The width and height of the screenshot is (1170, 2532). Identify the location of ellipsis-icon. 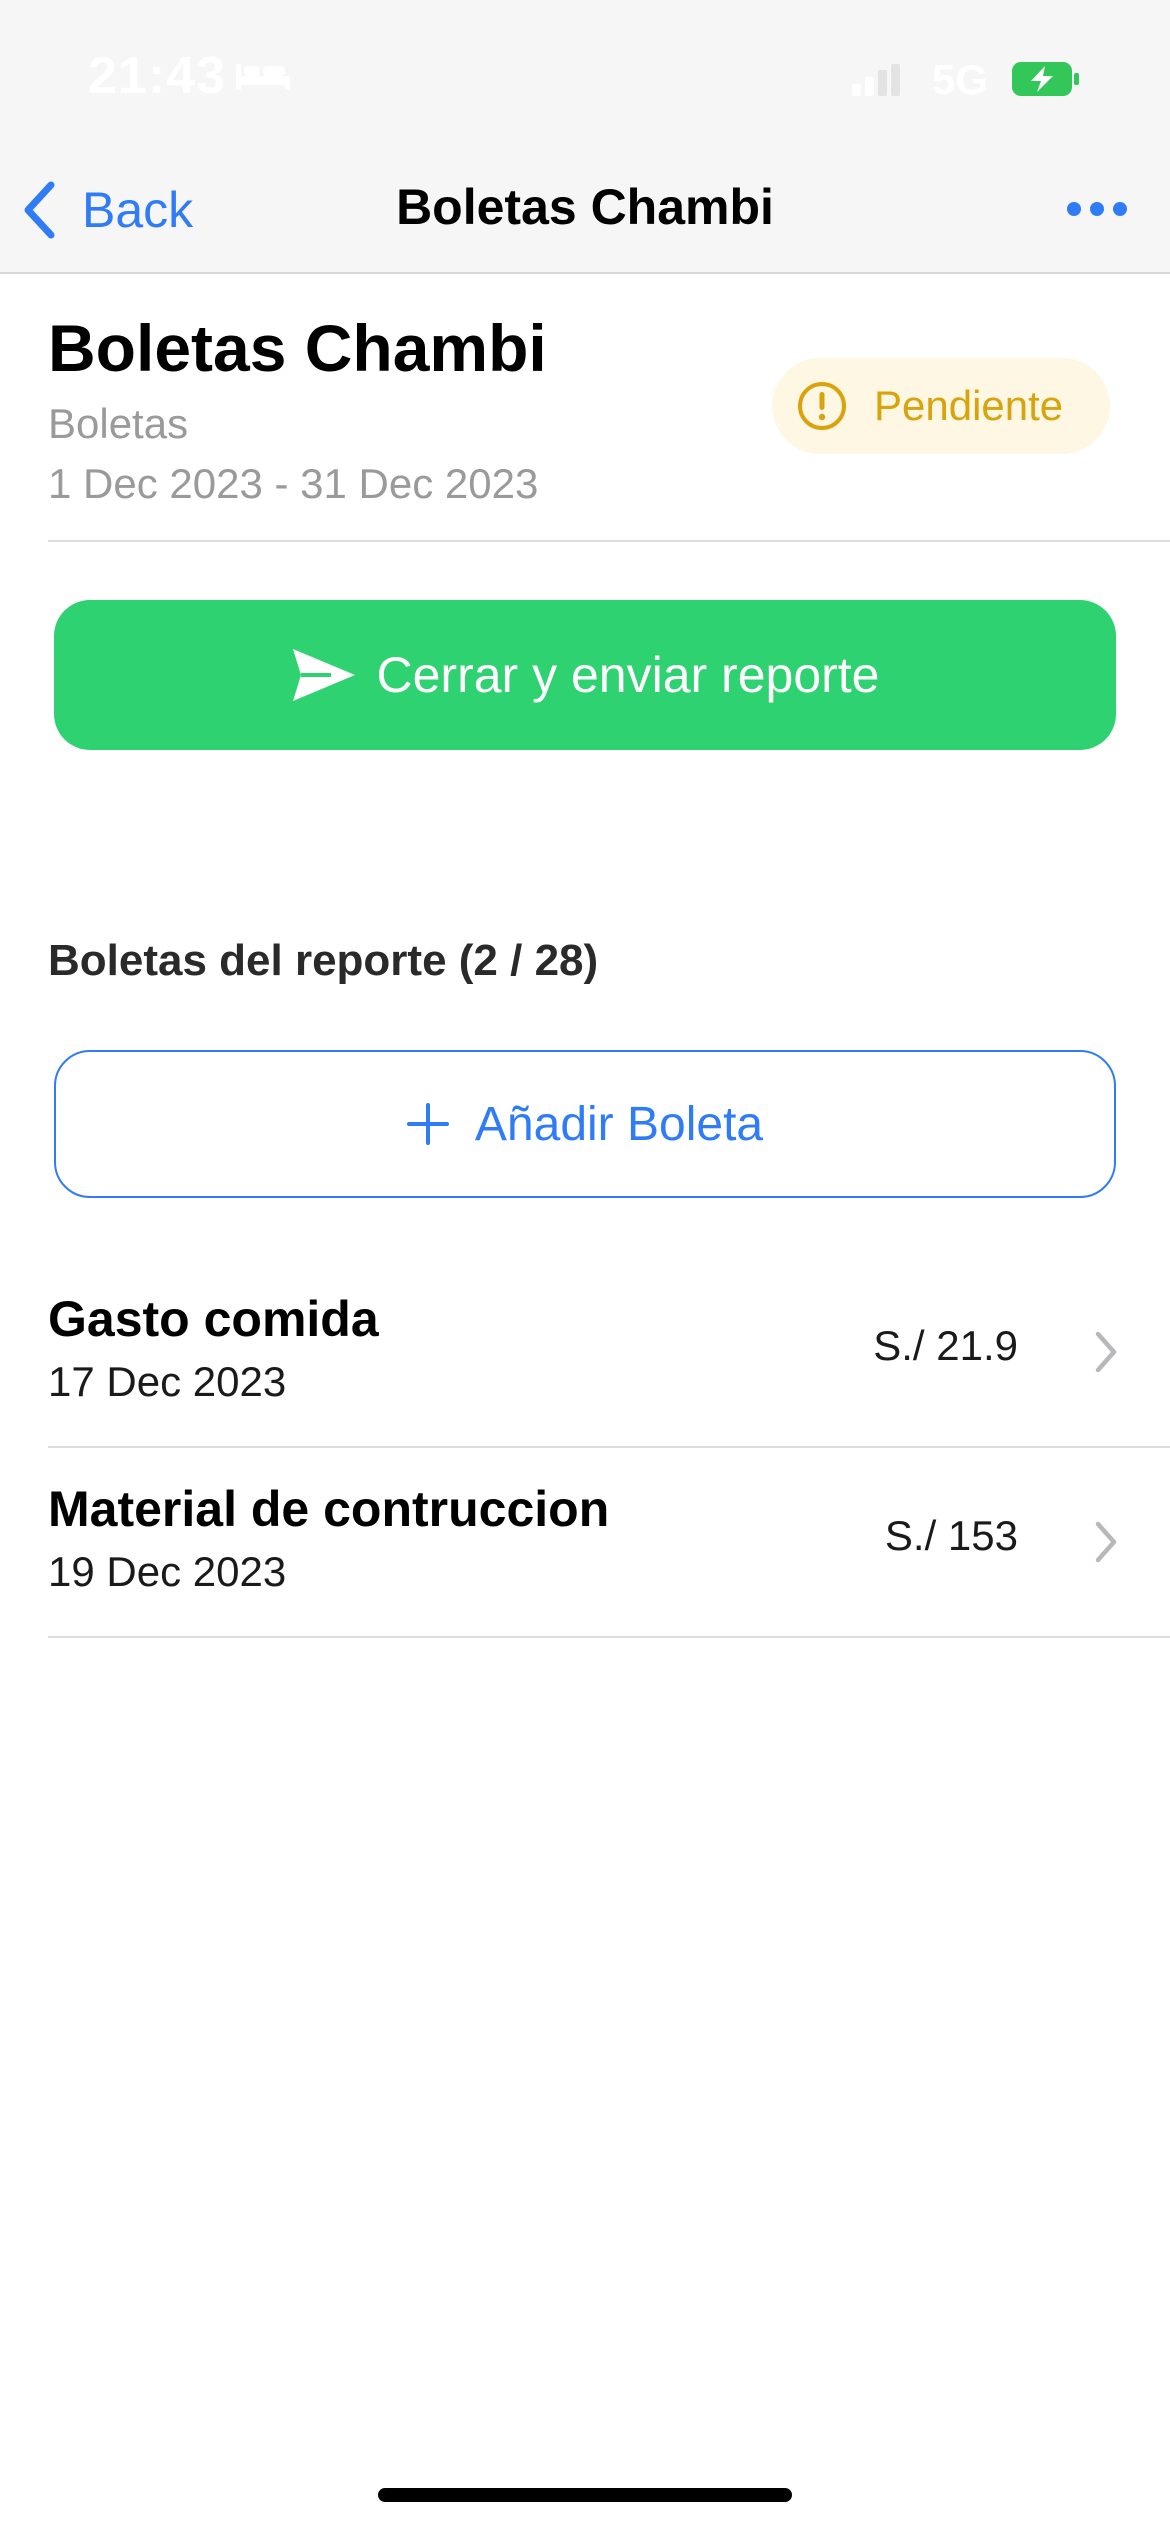
(1097, 209).